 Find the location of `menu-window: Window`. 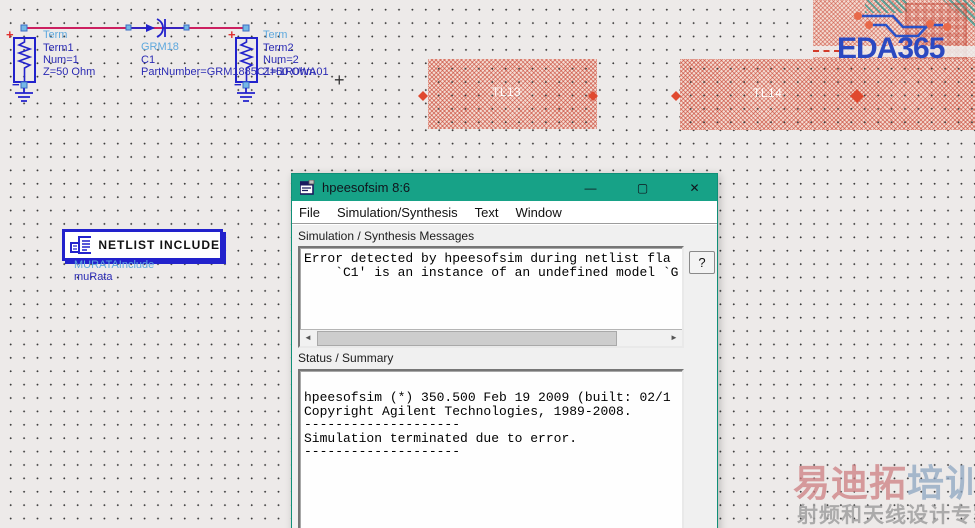

menu-window: Window is located at coordinates (538, 212).